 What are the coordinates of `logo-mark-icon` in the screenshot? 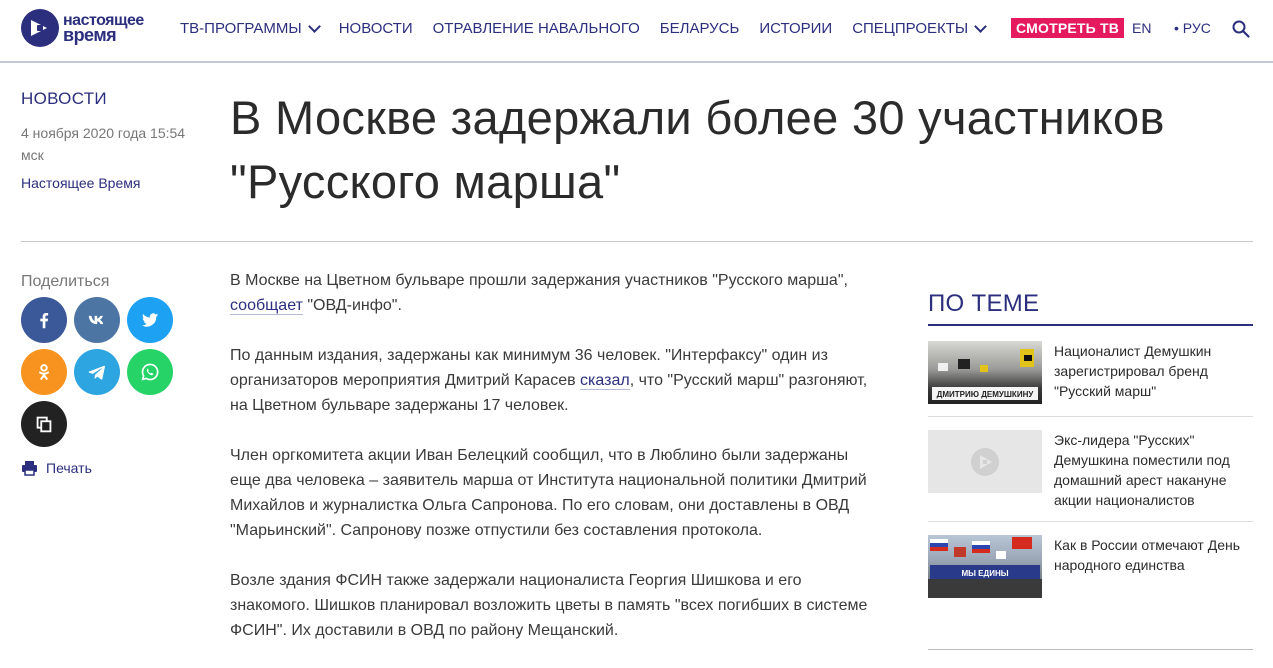 It's located at (40, 28).